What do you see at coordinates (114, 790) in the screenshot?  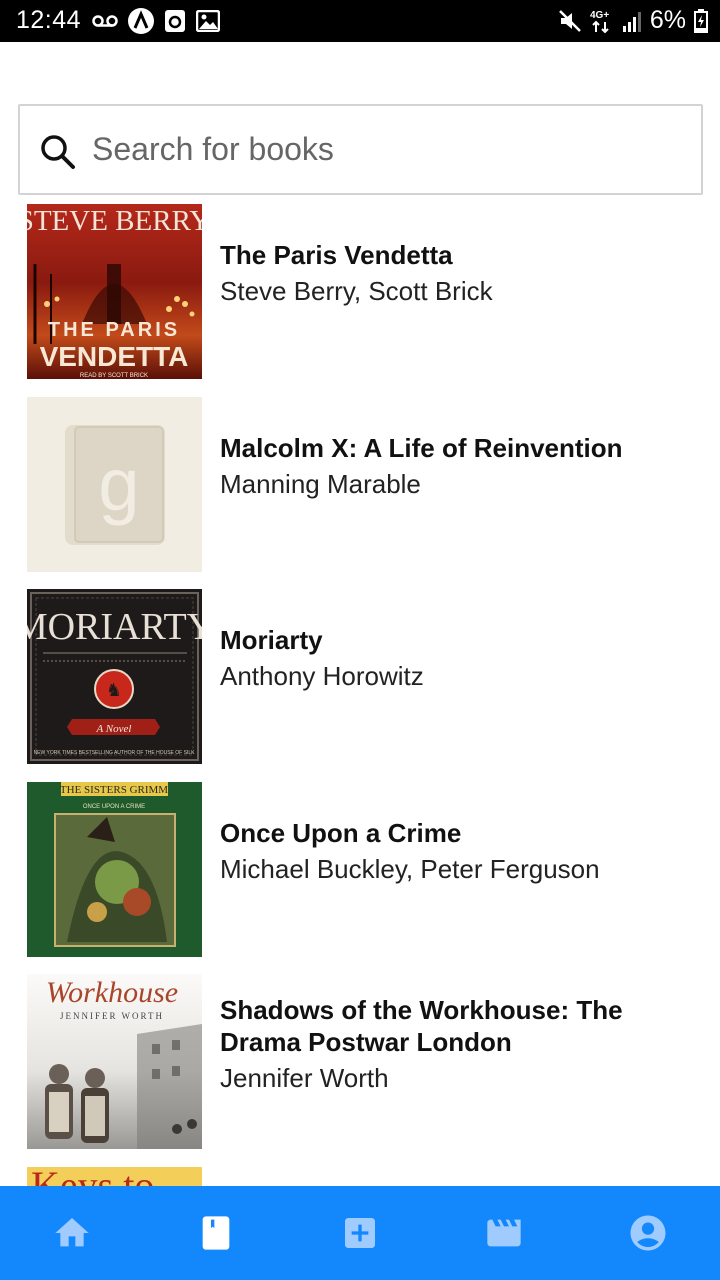 I see `svg-text: THE SISTERS GRIMM` at bounding box center [114, 790].